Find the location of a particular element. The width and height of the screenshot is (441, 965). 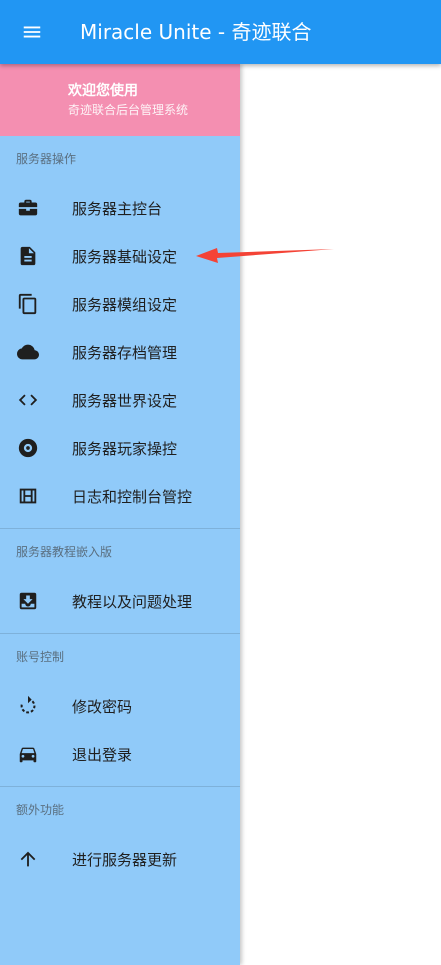

section-header-extra-features: 额外功能 is located at coordinates (40, 810).